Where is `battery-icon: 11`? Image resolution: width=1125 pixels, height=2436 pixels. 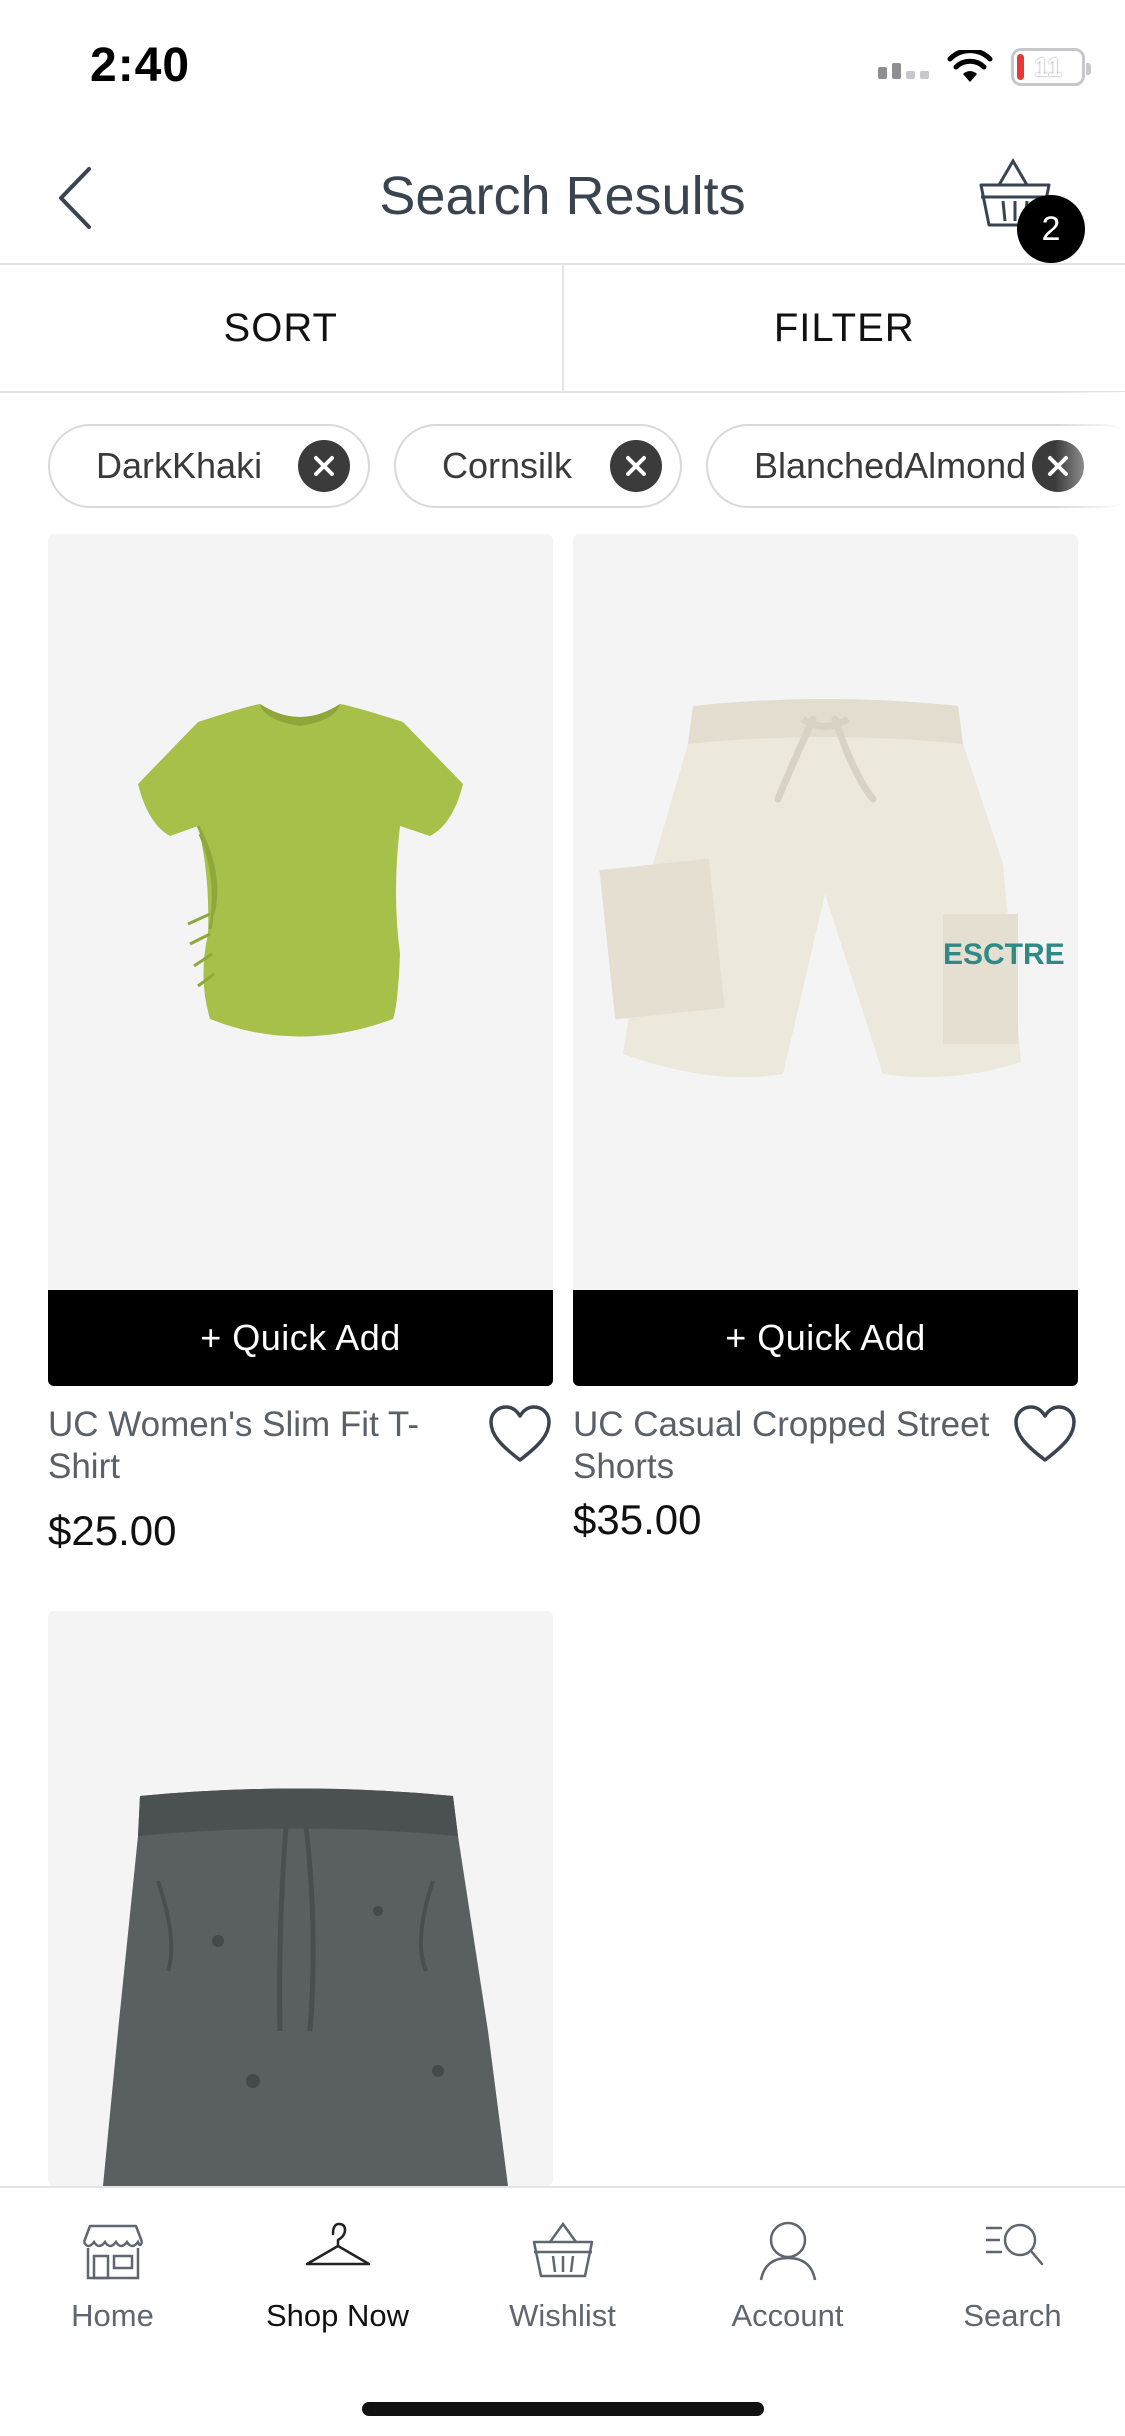
battery-icon: 11 is located at coordinates (1051, 67).